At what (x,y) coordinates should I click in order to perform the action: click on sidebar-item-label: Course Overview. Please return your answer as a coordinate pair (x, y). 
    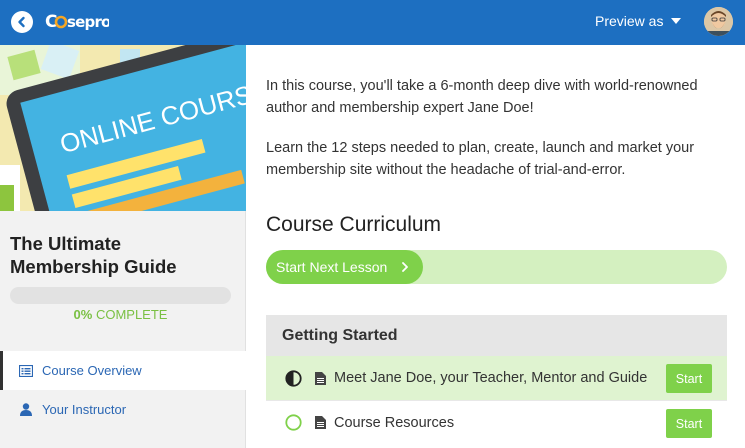
    Looking at the image, I should click on (92, 370).